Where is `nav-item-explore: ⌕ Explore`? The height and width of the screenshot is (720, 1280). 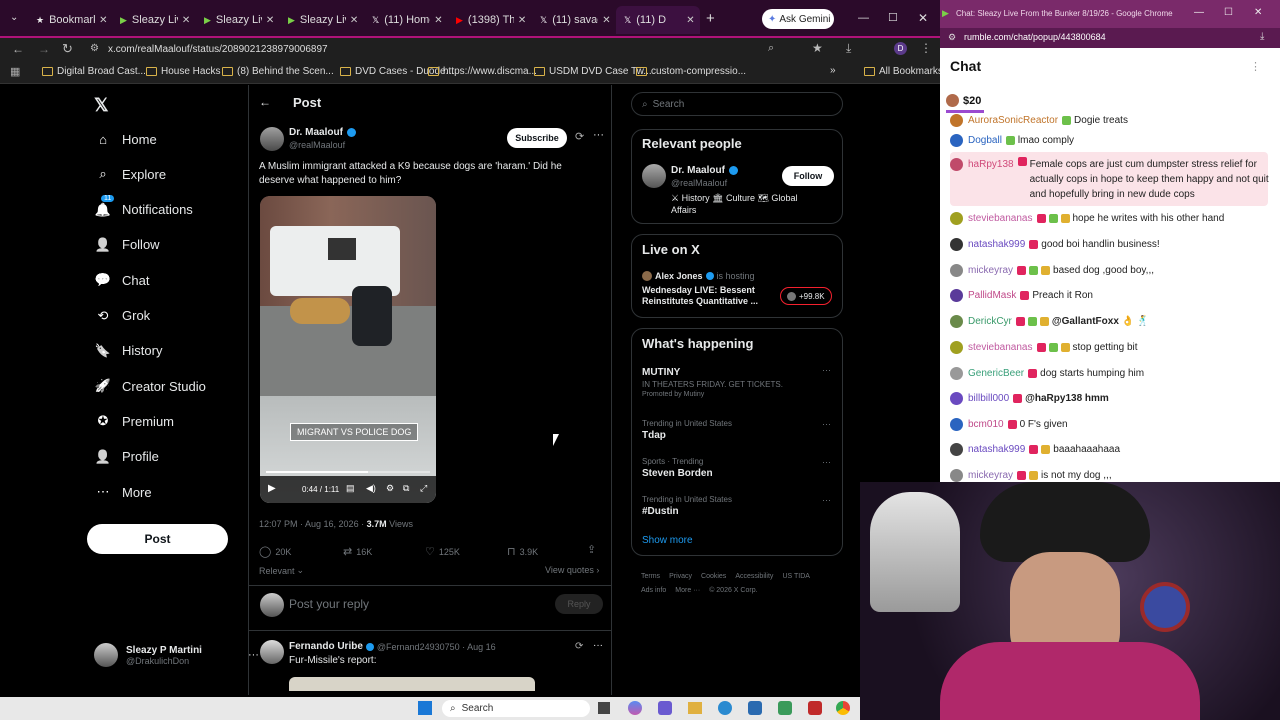
nav-item-explore: ⌕ Explore is located at coordinates (130, 174).